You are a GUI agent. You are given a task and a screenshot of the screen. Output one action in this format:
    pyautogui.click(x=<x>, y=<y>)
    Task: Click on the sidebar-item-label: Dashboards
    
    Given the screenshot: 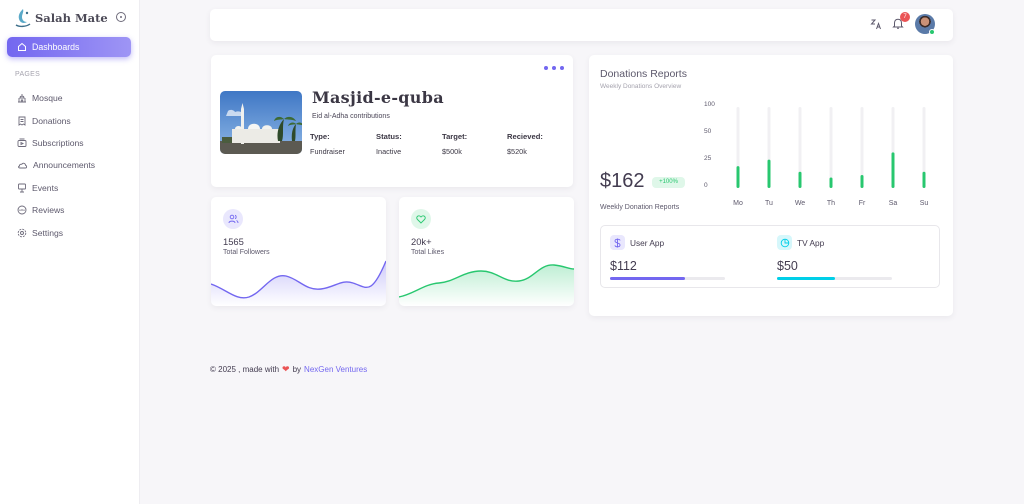 What is the action you would take?
    pyautogui.click(x=56, y=47)
    